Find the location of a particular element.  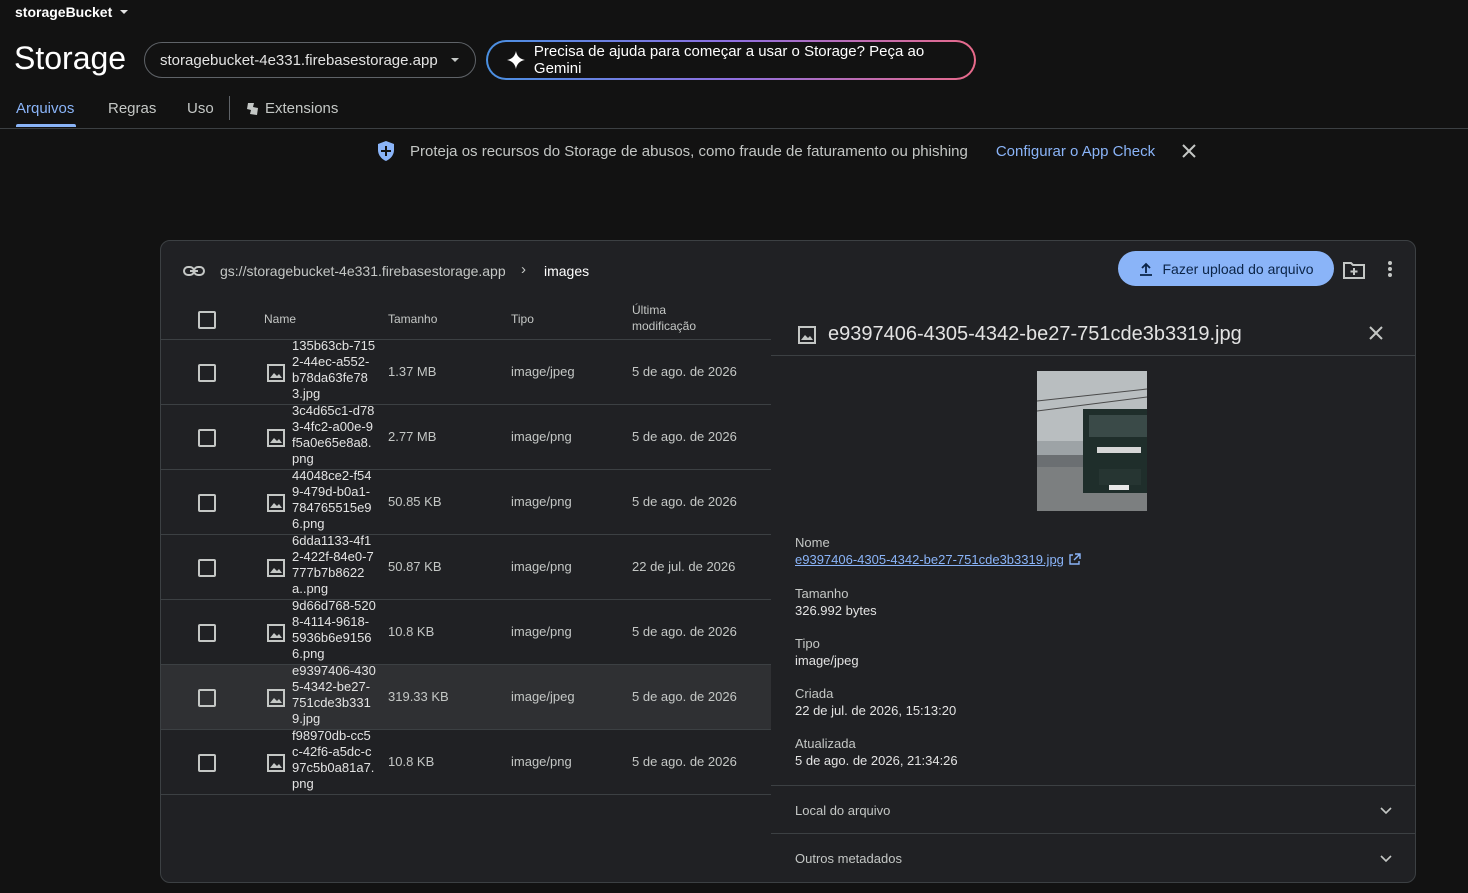

project-name: storageBucket is located at coordinates (64, 12).